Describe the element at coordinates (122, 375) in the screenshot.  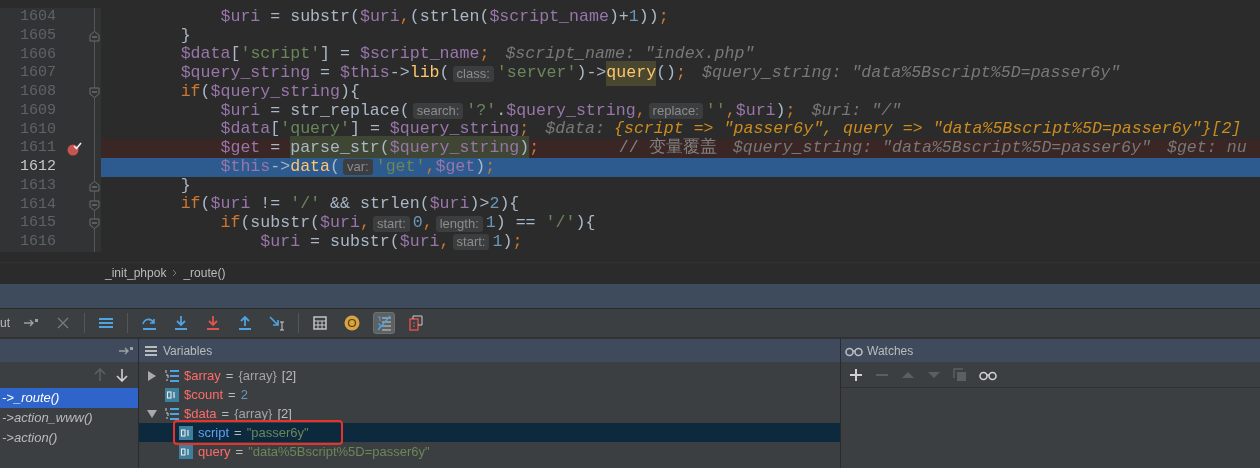
I see `down-arrow-icon` at that location.